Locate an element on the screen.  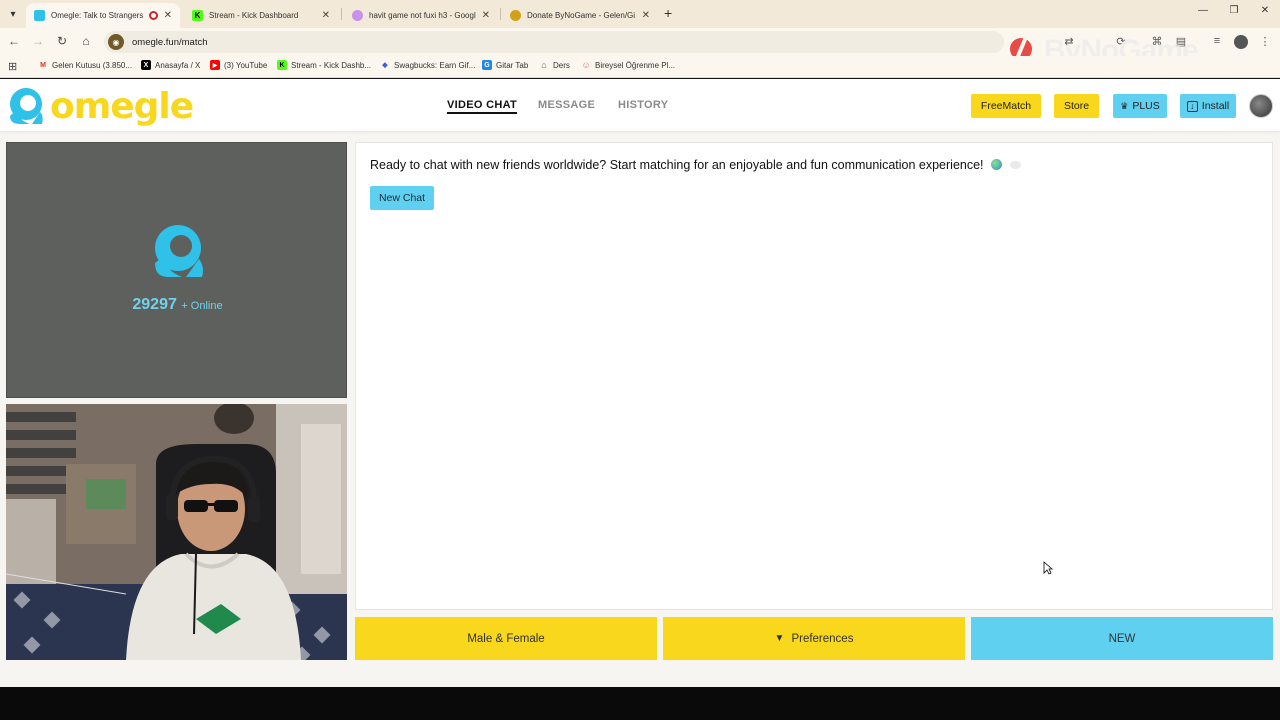
minimize-icon: — is located at coordinates (1203, 10).